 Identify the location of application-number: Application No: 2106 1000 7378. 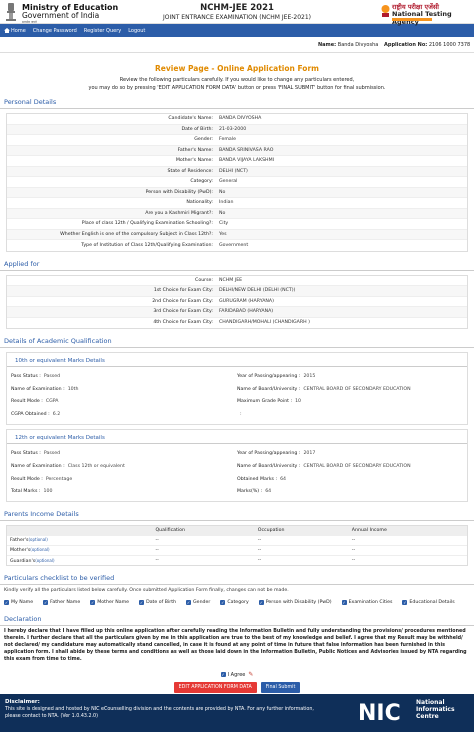
(427, 45).